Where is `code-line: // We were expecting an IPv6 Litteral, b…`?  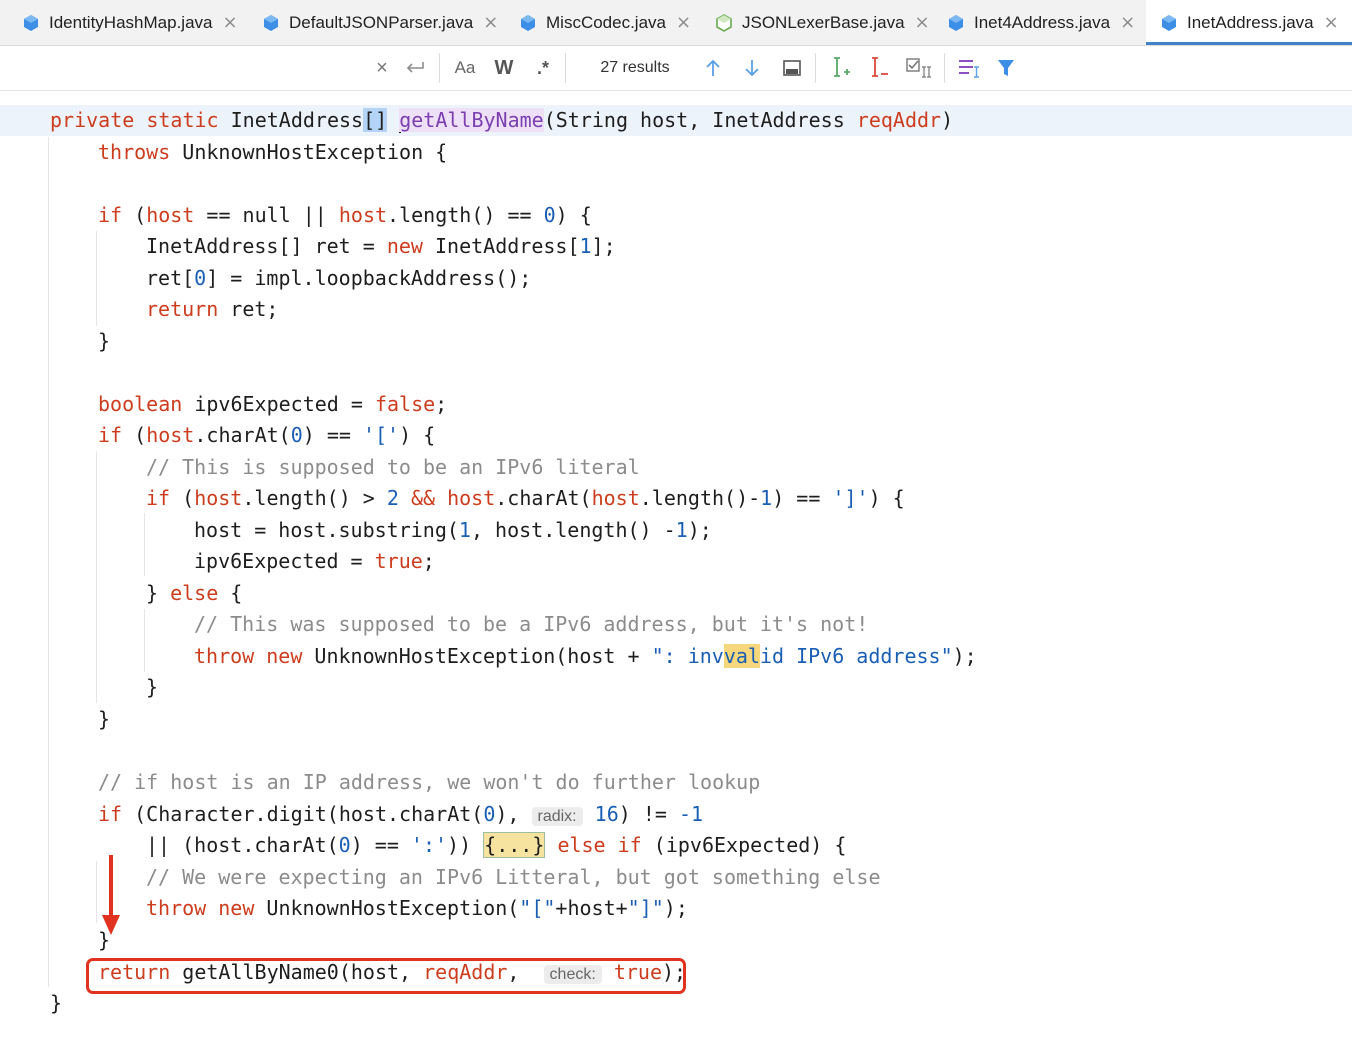 code-line: // We were expecting an IPv6 Litteral, b… is located at coordinates (513, 877).